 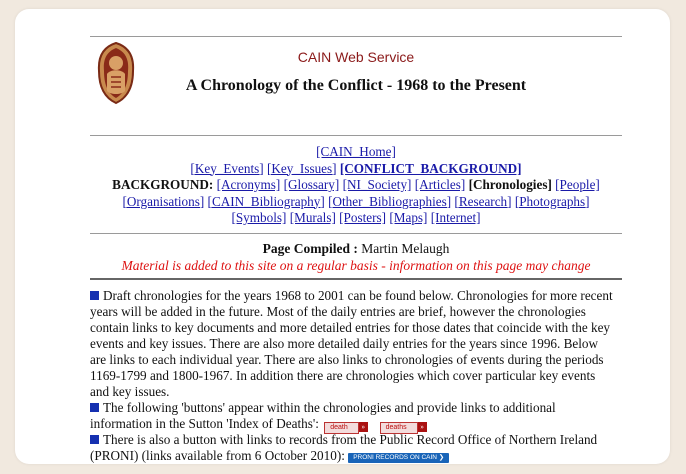 I want to click on nav-link-conflict-background: [CONFLICT_BACKGROUND], so click(x=431, y=168).